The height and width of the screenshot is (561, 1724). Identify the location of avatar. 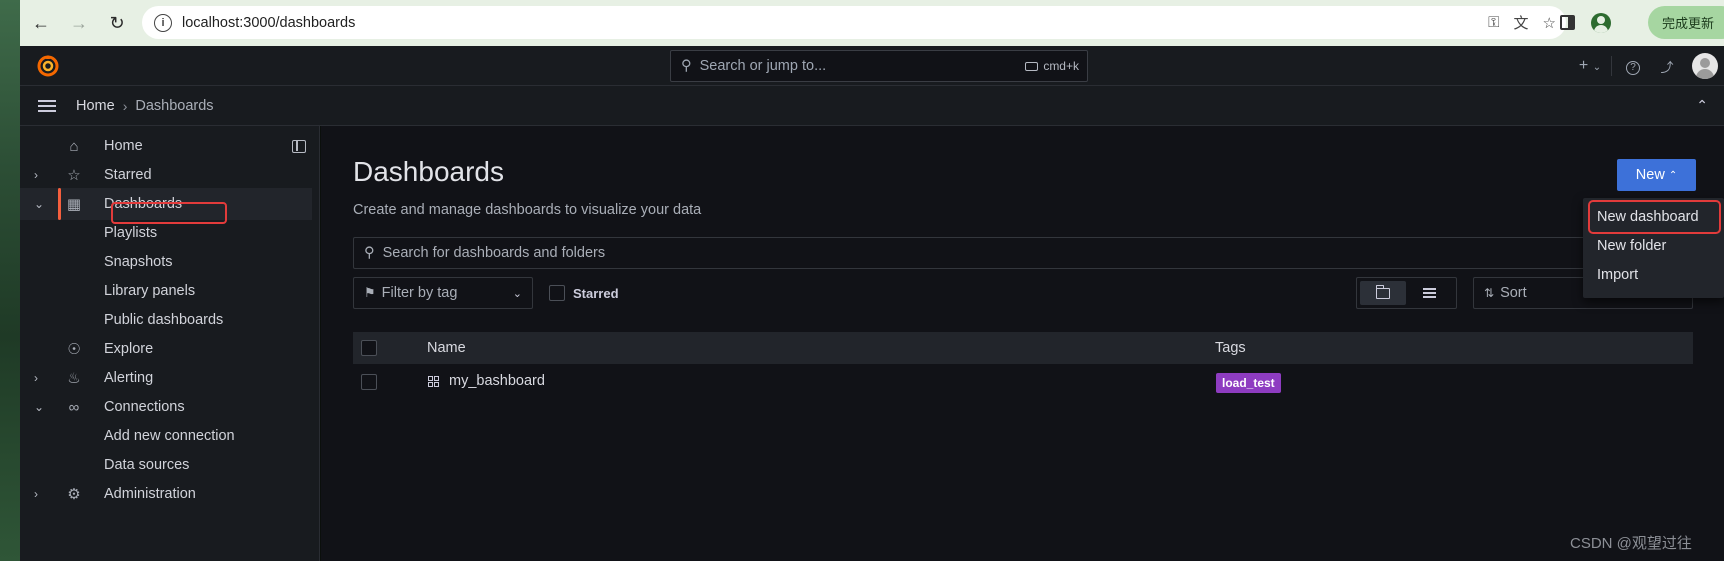
(1705, 66).